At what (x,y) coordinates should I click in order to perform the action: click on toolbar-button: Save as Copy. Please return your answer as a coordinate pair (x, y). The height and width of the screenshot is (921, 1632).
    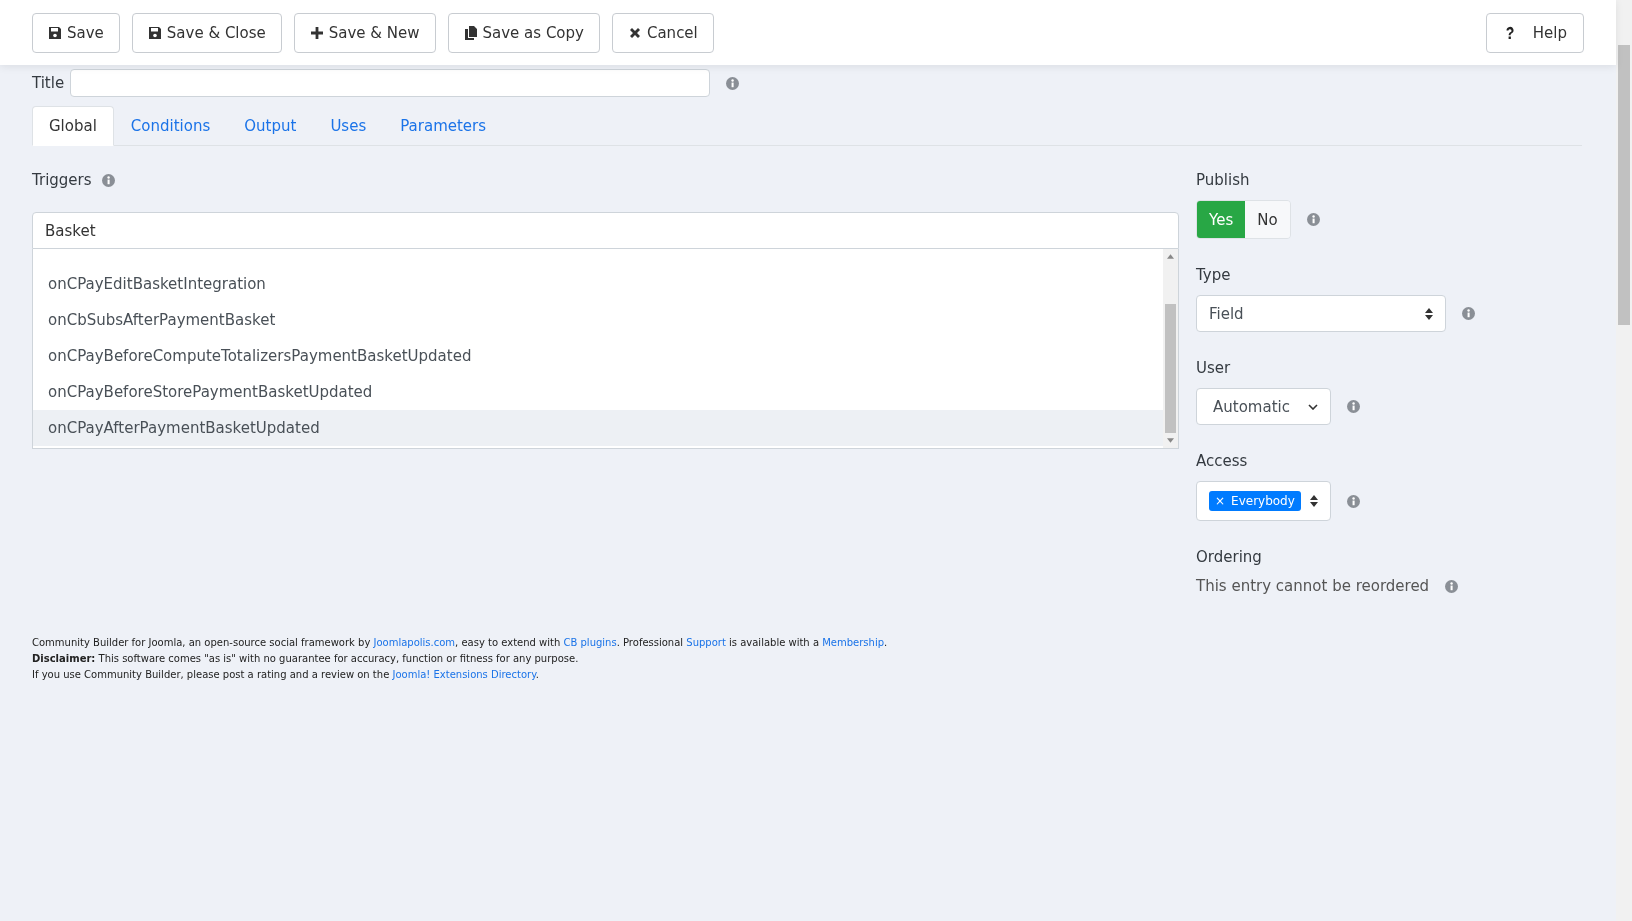
    Looking at the image, I should click on (523, 32).